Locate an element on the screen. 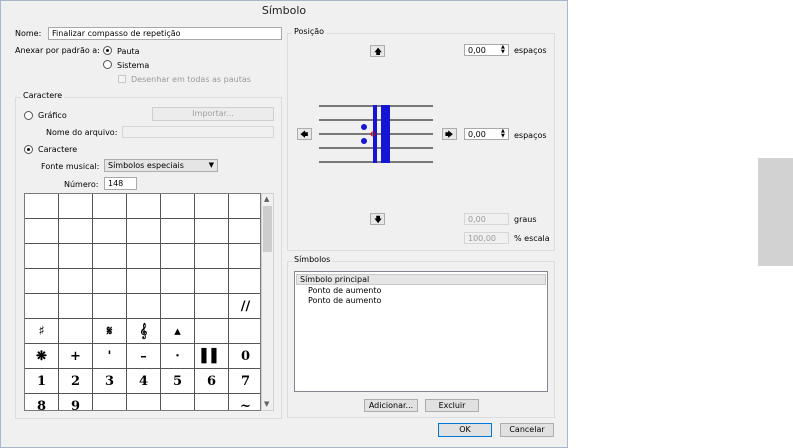 Image resolution: width=793 pixels, height=448 pixels. glyph-cell: 6 is located at coordinates (212, 381).